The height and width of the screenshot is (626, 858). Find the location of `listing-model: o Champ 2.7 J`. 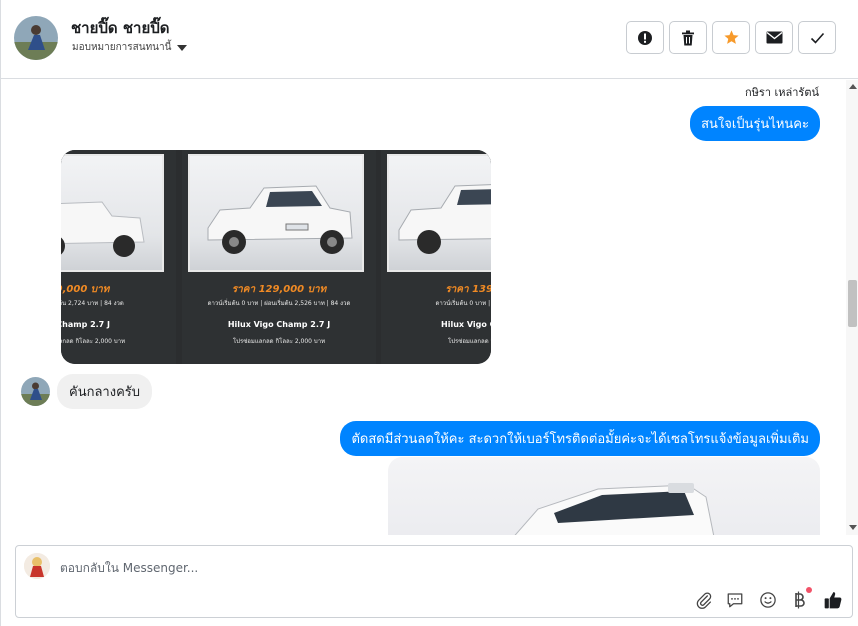

listing-model: o Champ 2.7 J is located at coordinates (86, 324).